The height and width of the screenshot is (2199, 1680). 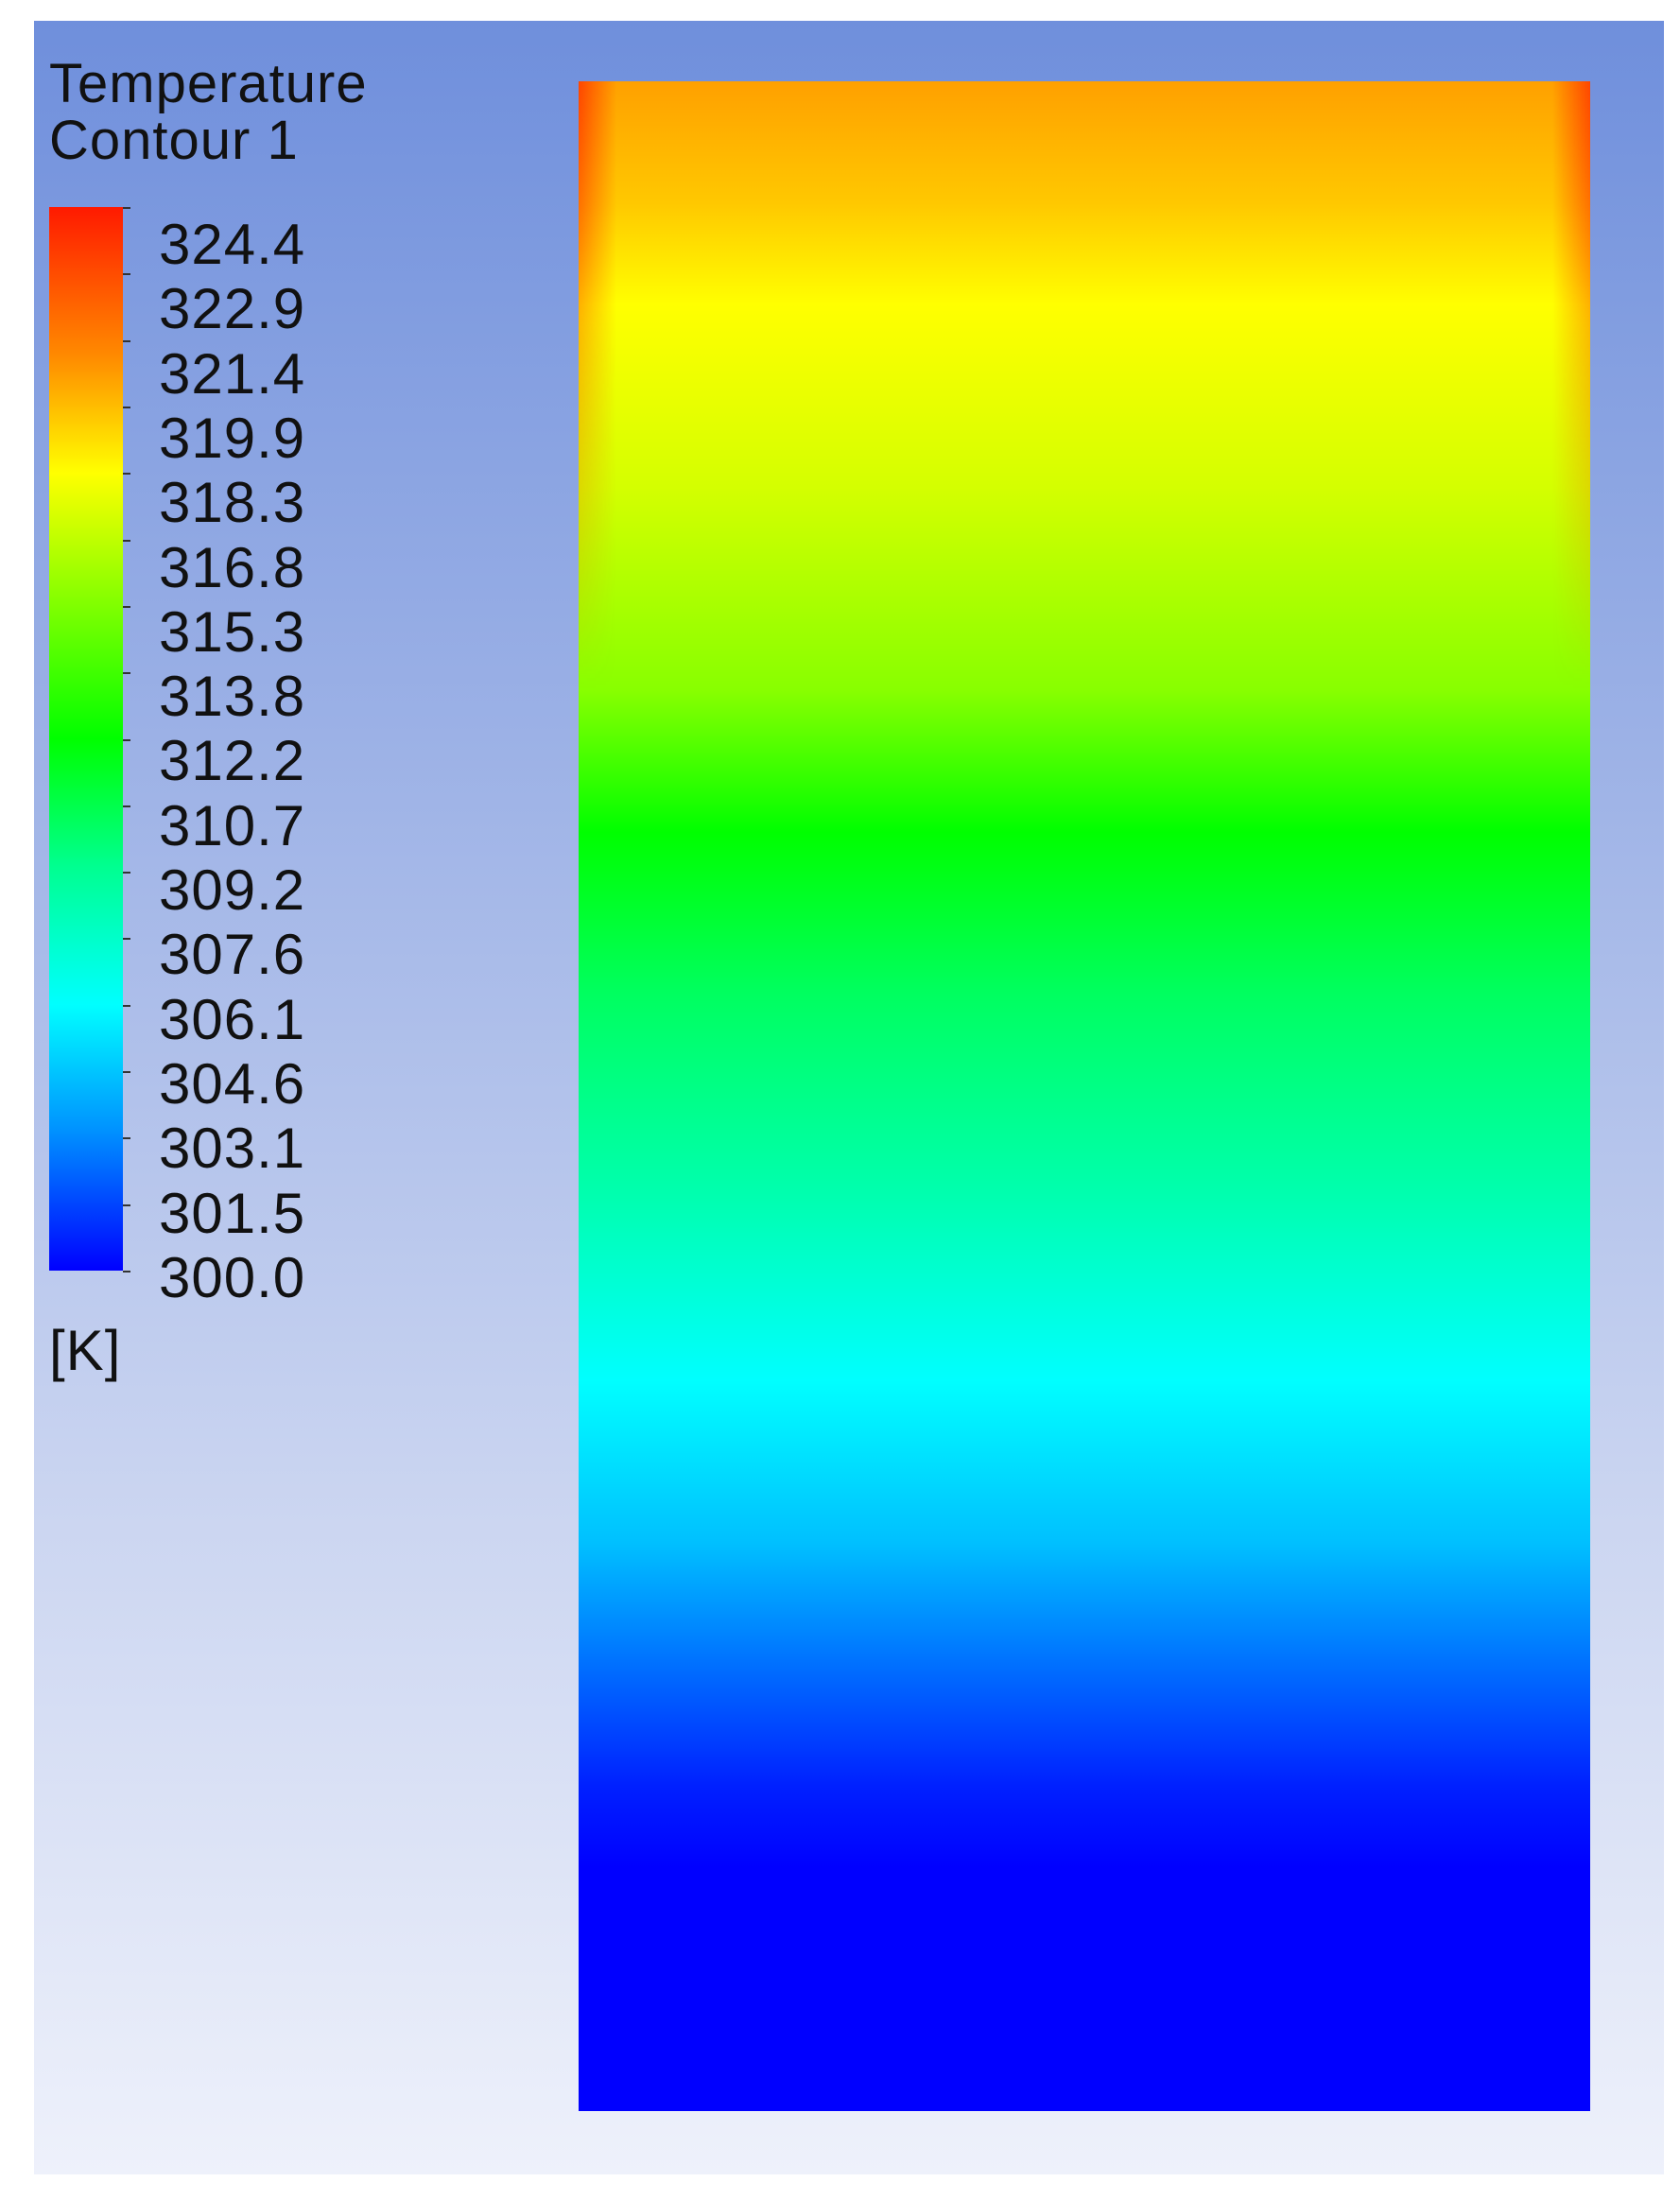 What do you see at coordinates (208, 83) in the screenshot?
I see `legend-title: Temperature` at bounding box center [208, 83].